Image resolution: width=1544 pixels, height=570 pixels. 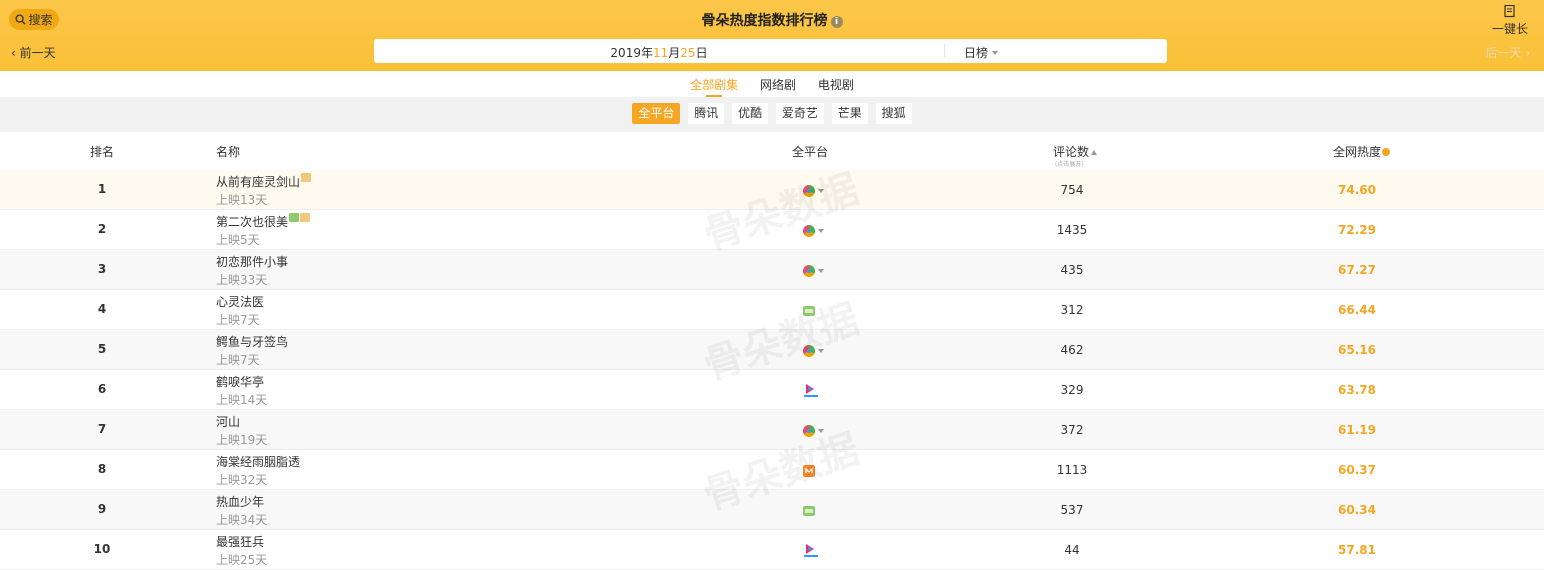 I want to click on rank-cell: 6, so click(x=102, y=389).